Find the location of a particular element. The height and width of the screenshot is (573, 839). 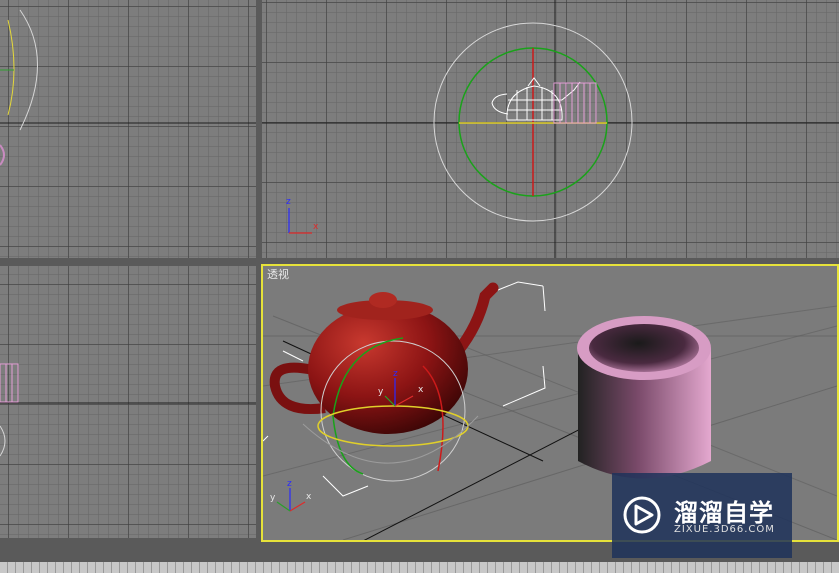

axis-tripod-front is located at coordinates (300, 221).